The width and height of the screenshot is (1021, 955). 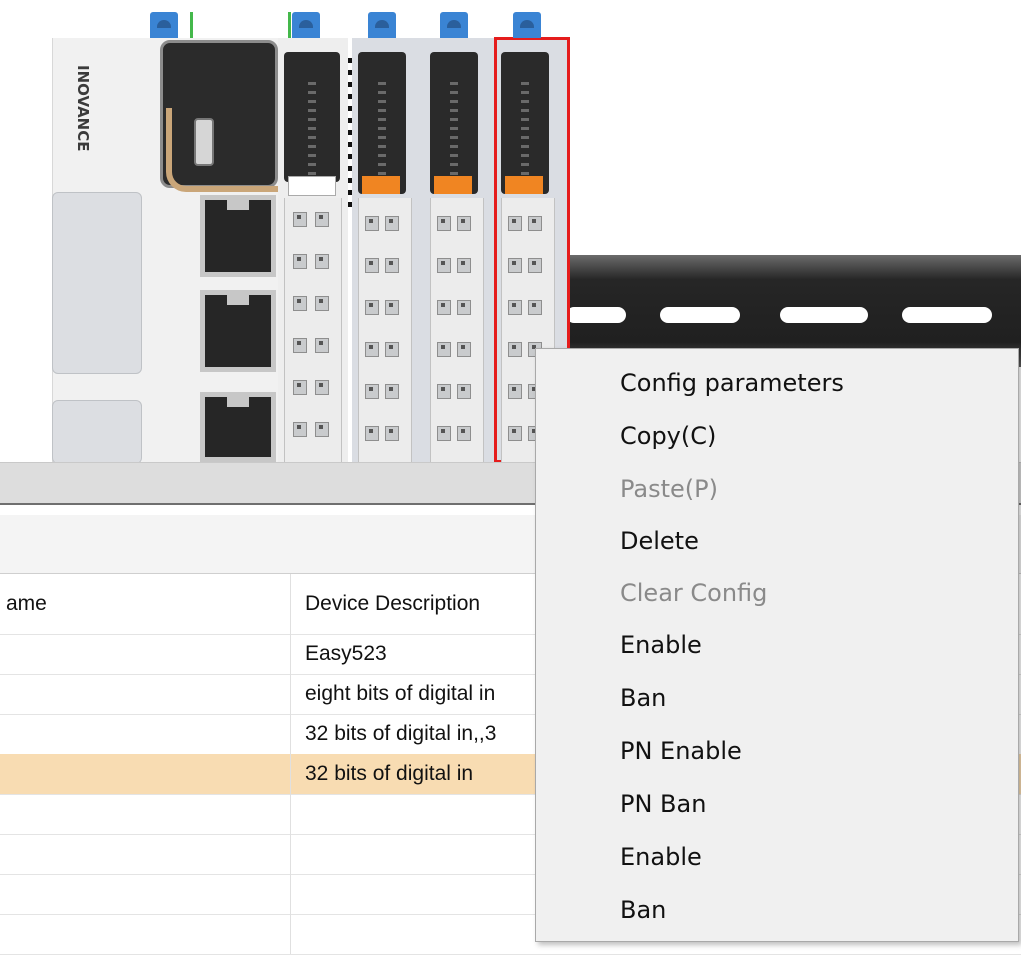 I want to click on menu-item-config-parameters: Config parameters, so click(x=777, y=383).